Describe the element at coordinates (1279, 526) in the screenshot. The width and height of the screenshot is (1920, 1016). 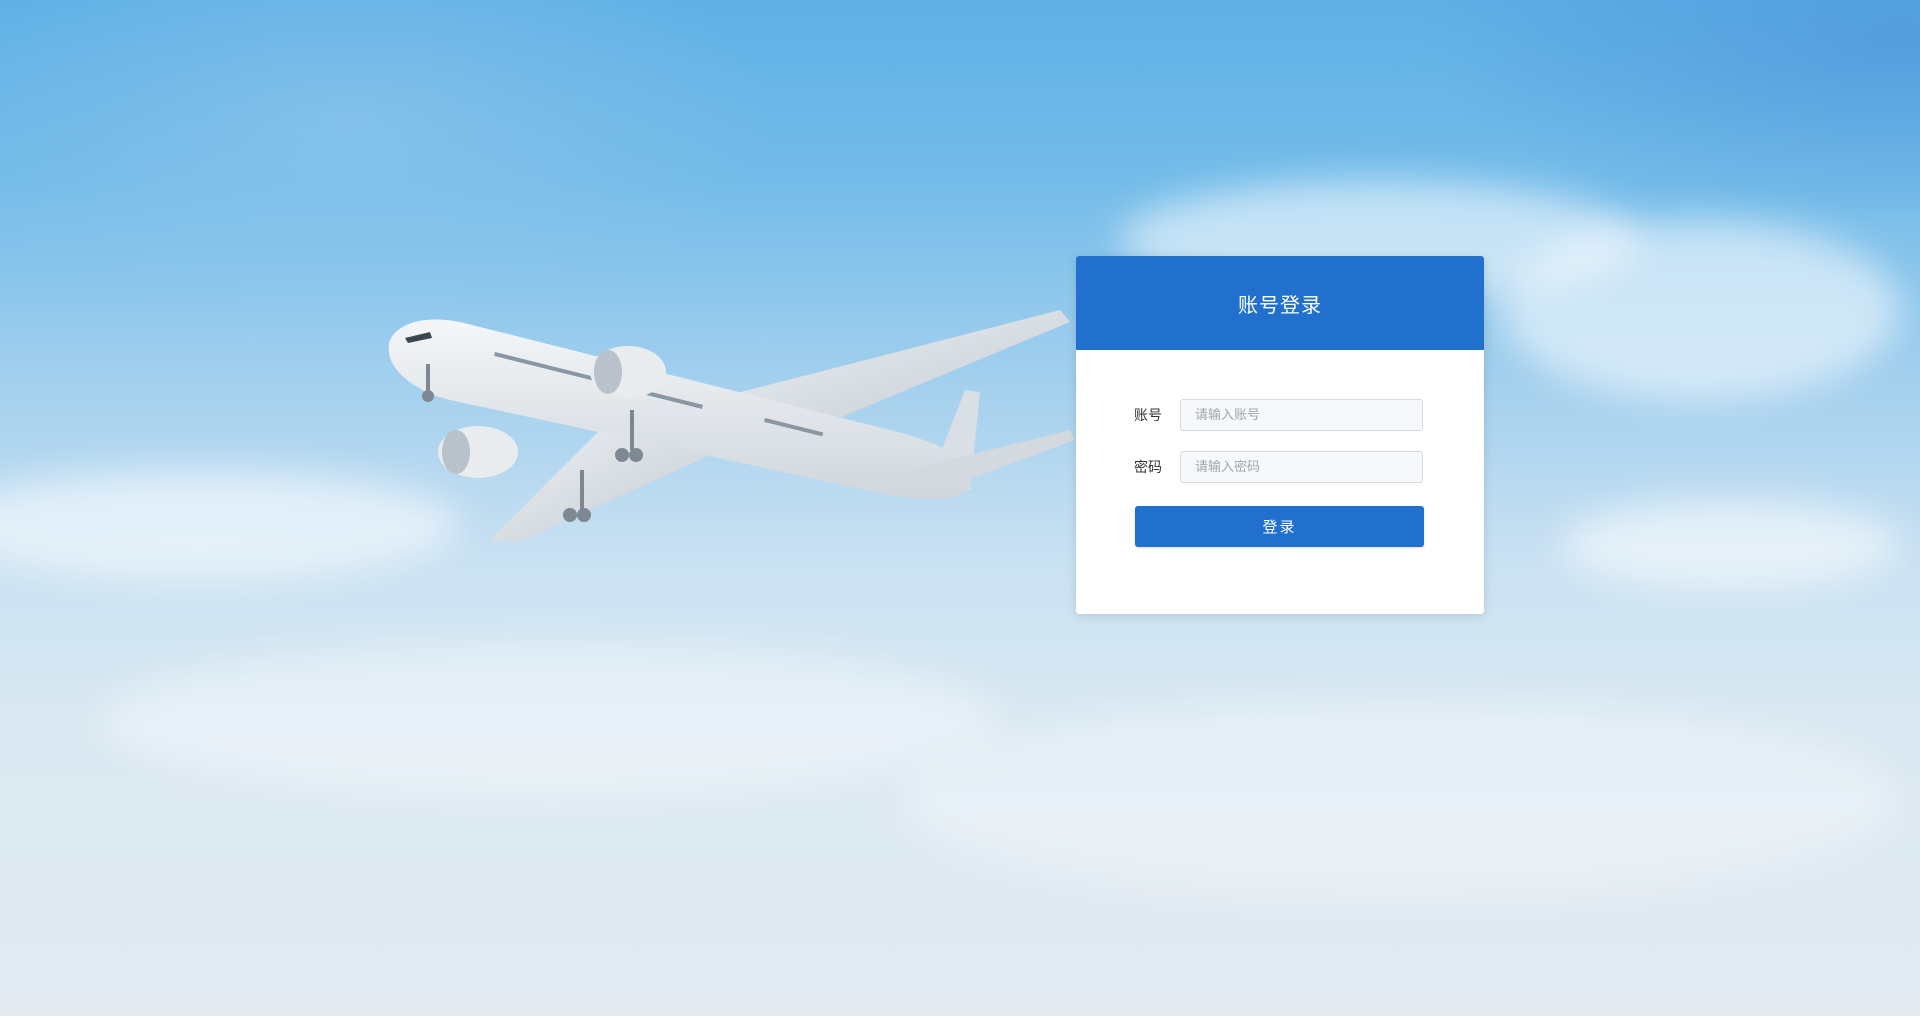
I see `login-button: 登录` at that location.